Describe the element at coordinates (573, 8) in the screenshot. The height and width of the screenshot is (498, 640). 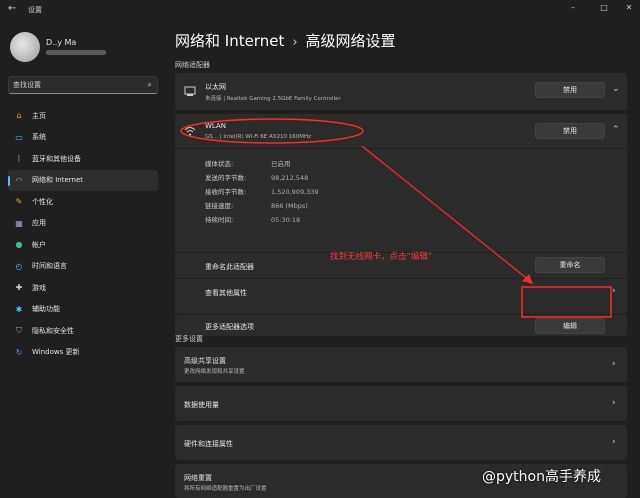
I see `minimize-icon: –` at that location.